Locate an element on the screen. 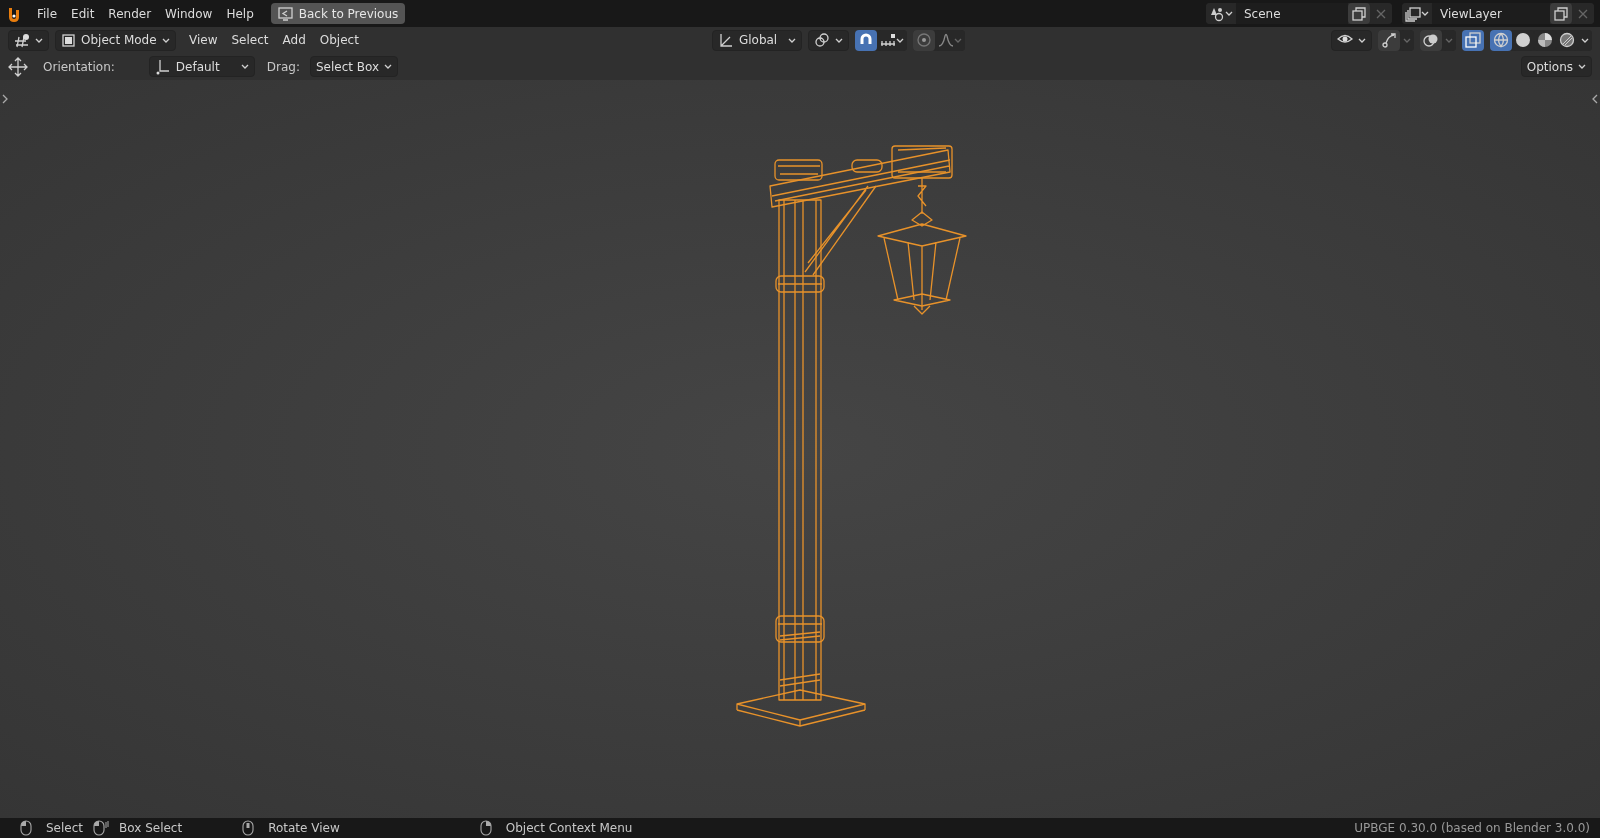 This screenshot has width=1600, height=838. proportional-editing-toggle is located at coordinates (923, 40).